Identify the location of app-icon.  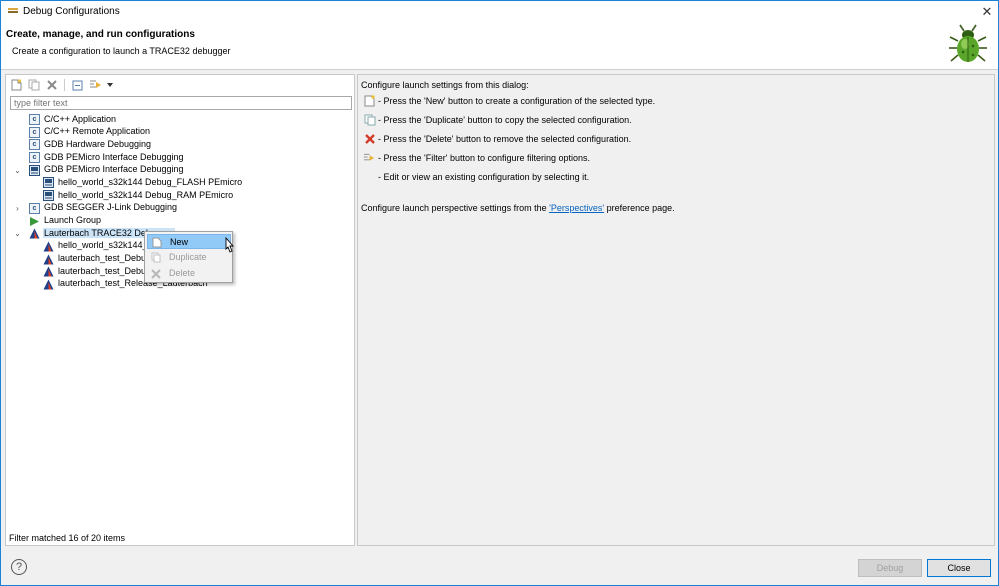
(13, 10).